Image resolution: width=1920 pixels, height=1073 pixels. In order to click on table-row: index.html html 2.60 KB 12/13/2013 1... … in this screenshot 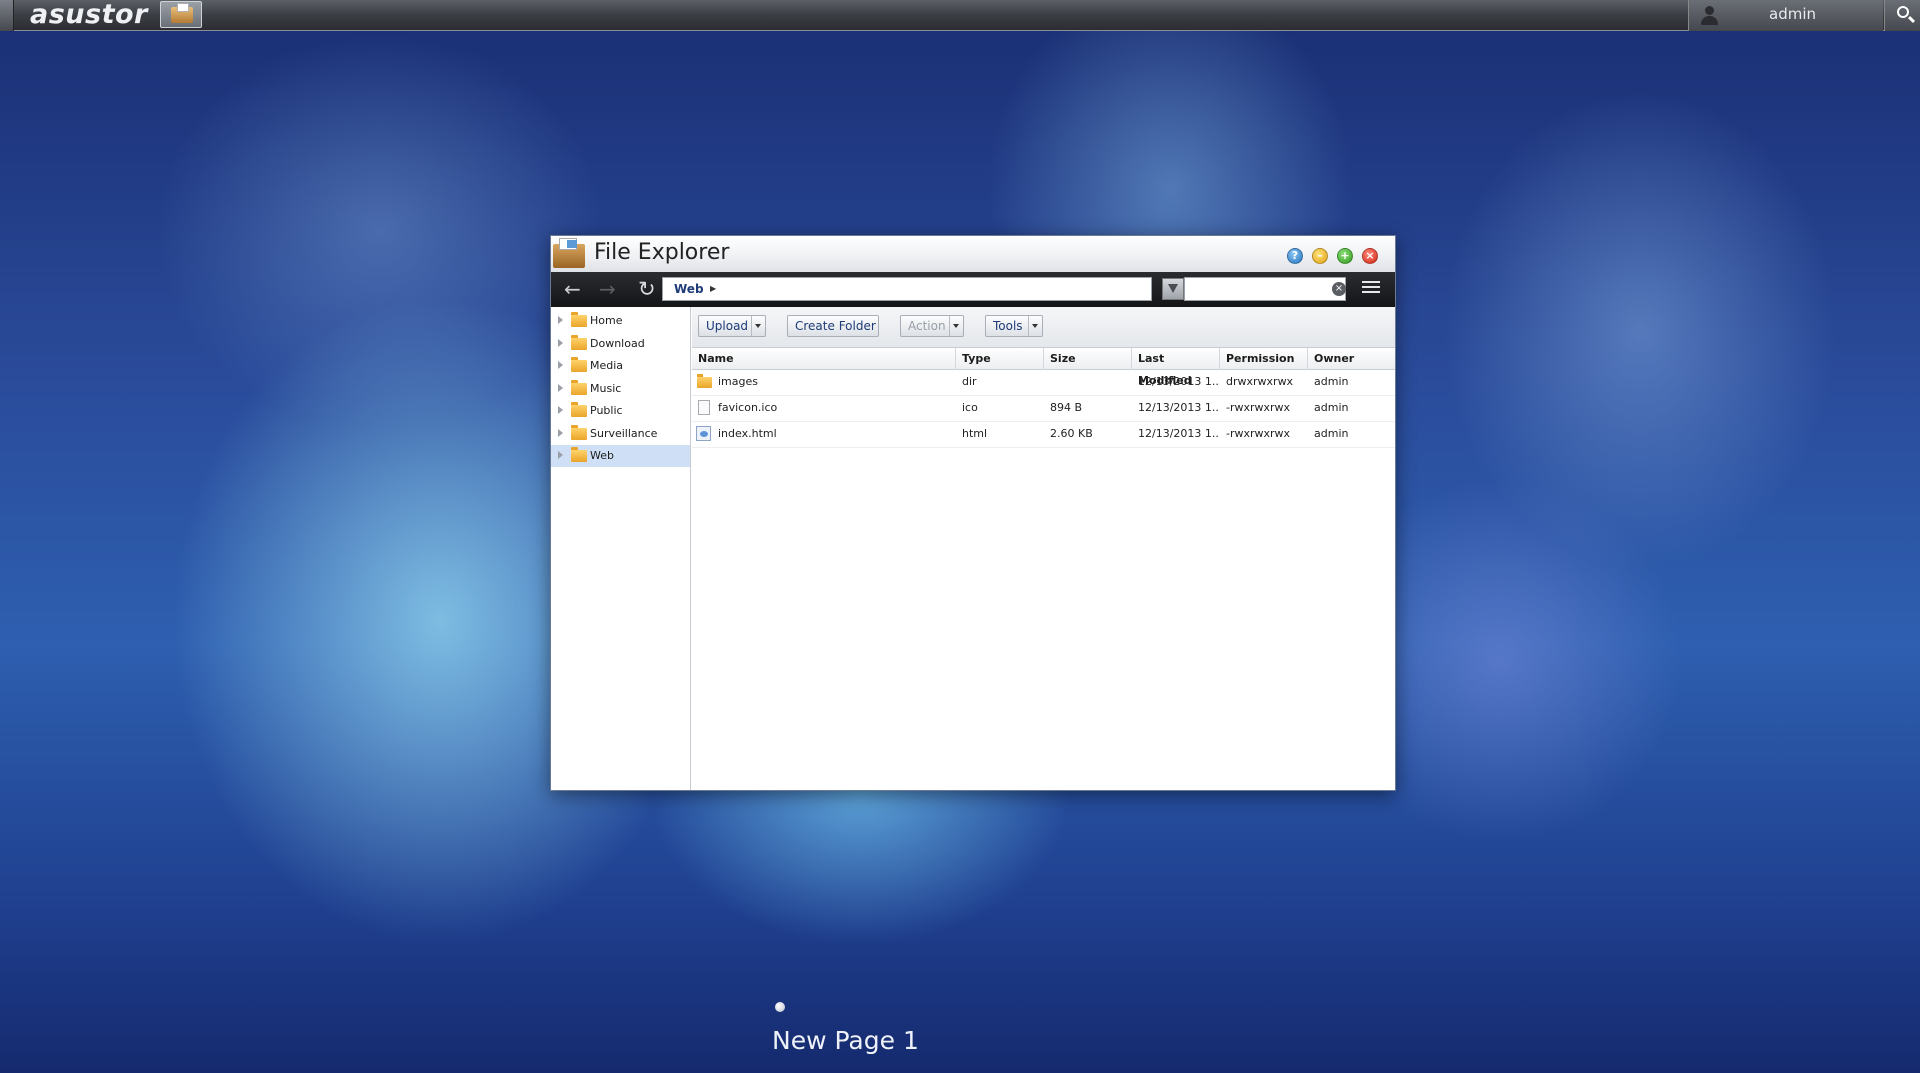, I will do `click(1043, 435)`.